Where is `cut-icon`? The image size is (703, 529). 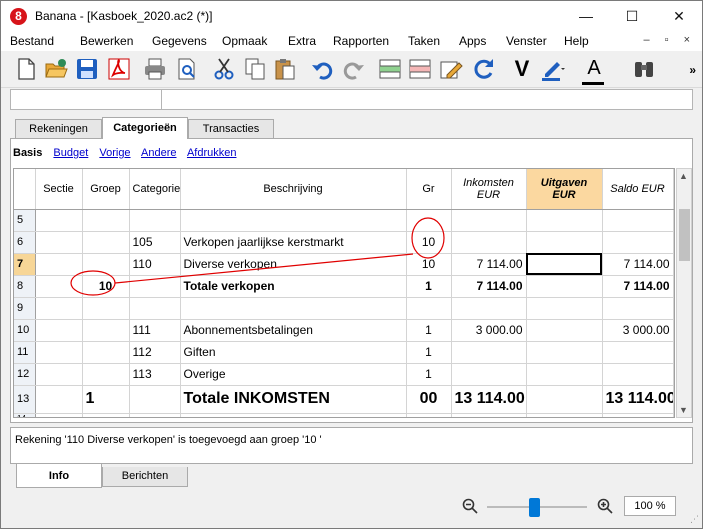 cut-icon is located at coordinates (224, 69).